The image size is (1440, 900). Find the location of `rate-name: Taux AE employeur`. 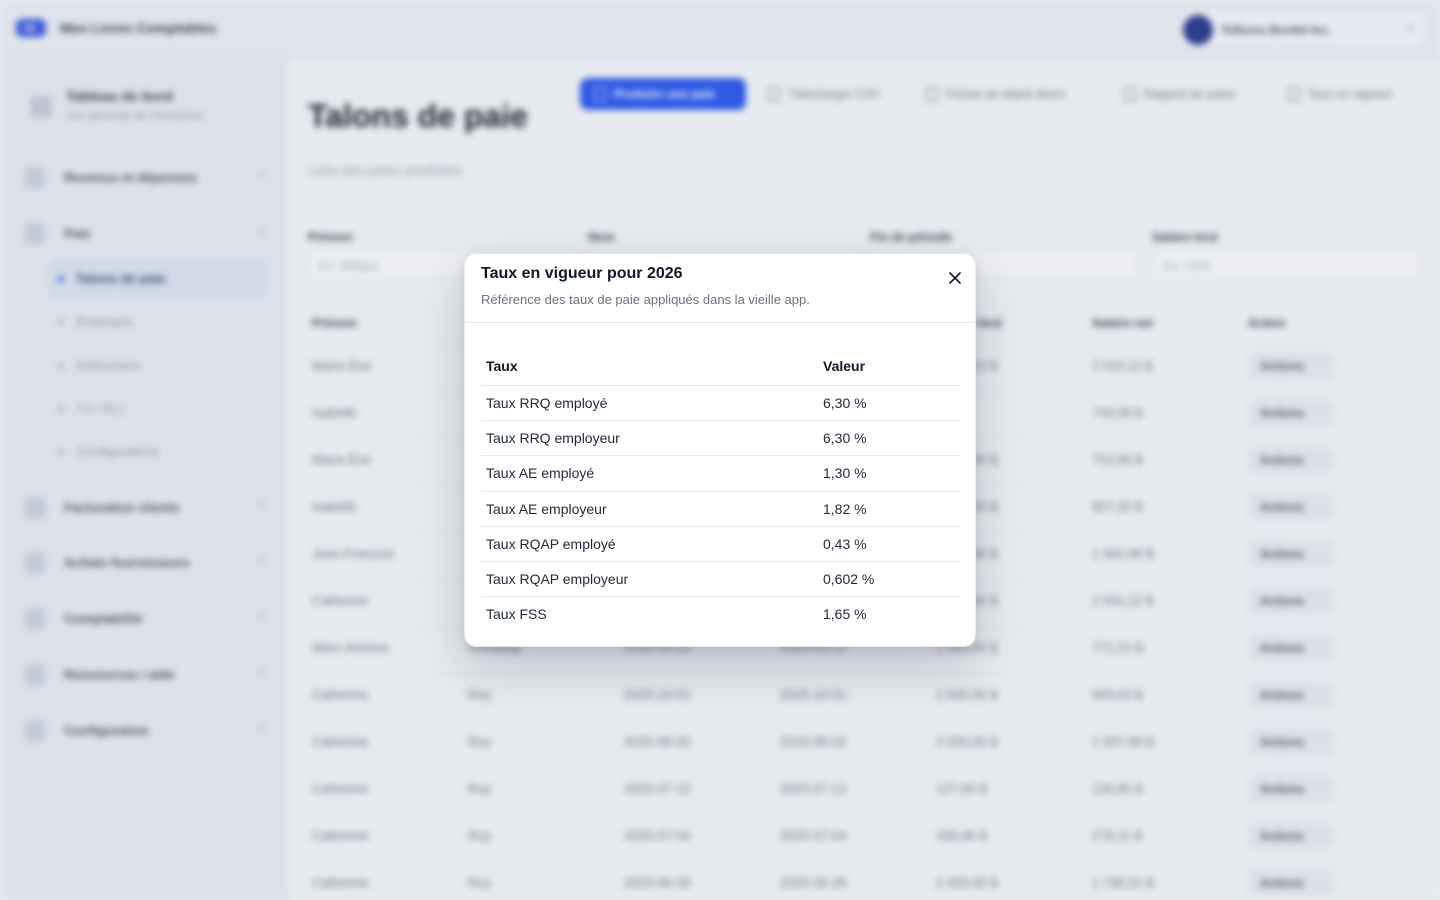

rate-name: Taux AE employeur is located at coordinates (546, 508).